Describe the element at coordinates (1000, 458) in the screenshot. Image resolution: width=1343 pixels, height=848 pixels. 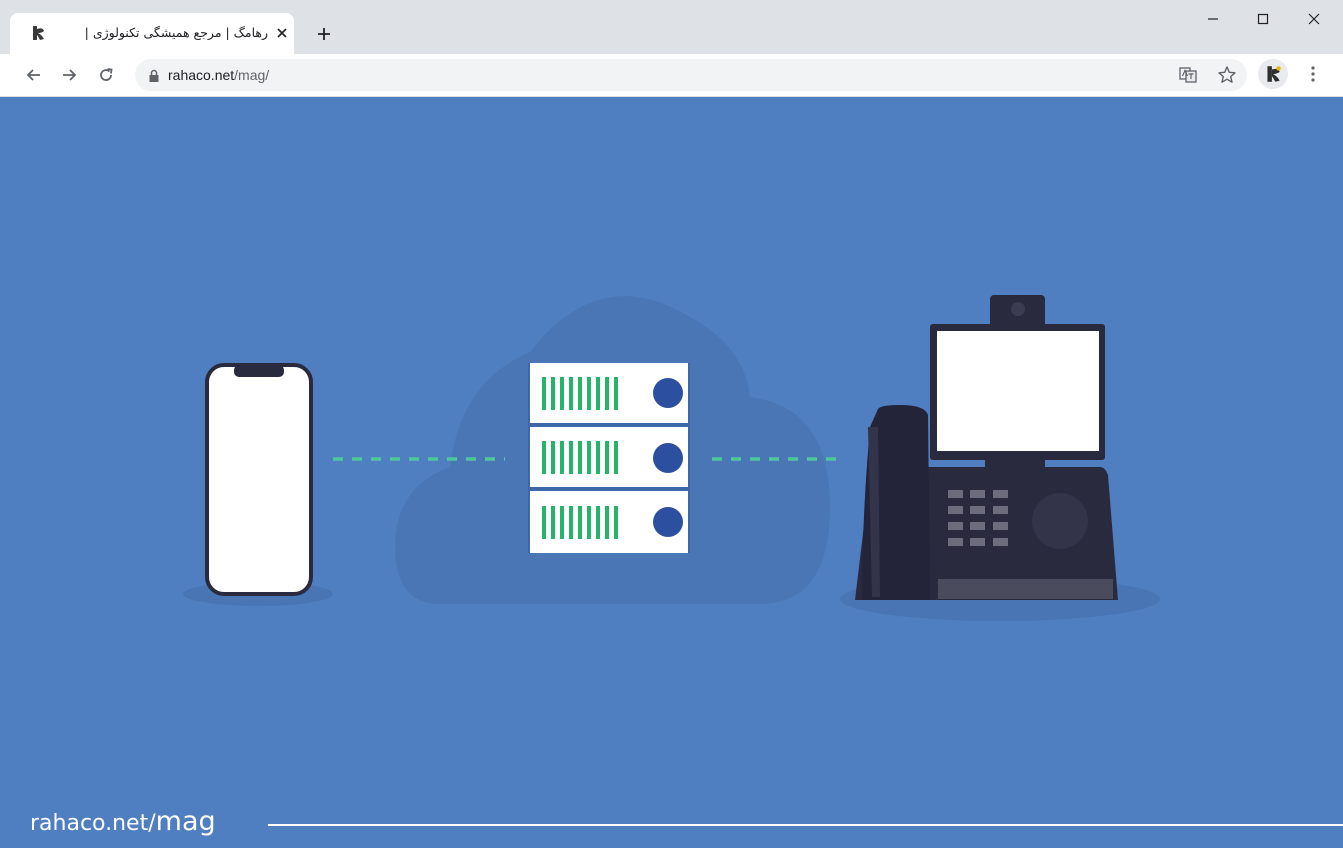
I see `desk-video-phone-icon` at that location.